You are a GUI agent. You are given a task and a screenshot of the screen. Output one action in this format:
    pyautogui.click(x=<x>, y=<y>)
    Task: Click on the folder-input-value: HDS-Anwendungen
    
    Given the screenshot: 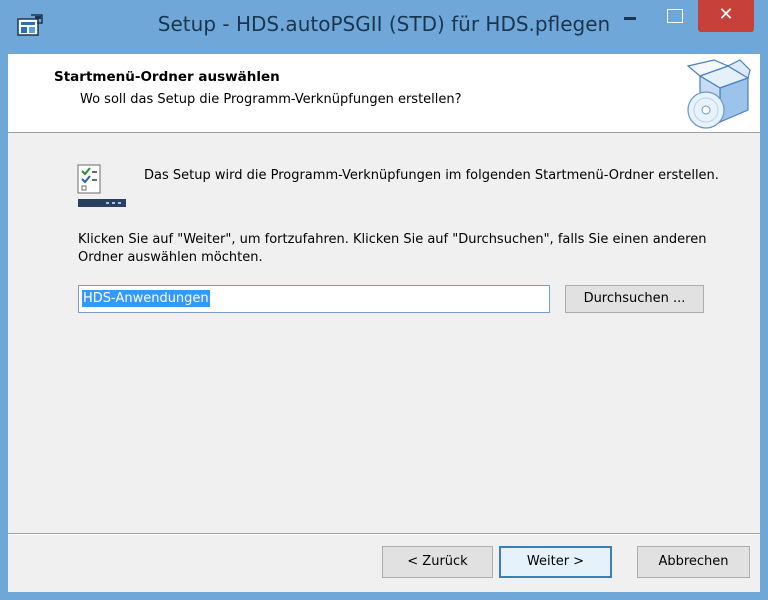 What is the action you would take?
    pyautogui.click(x=146, y=298)
    